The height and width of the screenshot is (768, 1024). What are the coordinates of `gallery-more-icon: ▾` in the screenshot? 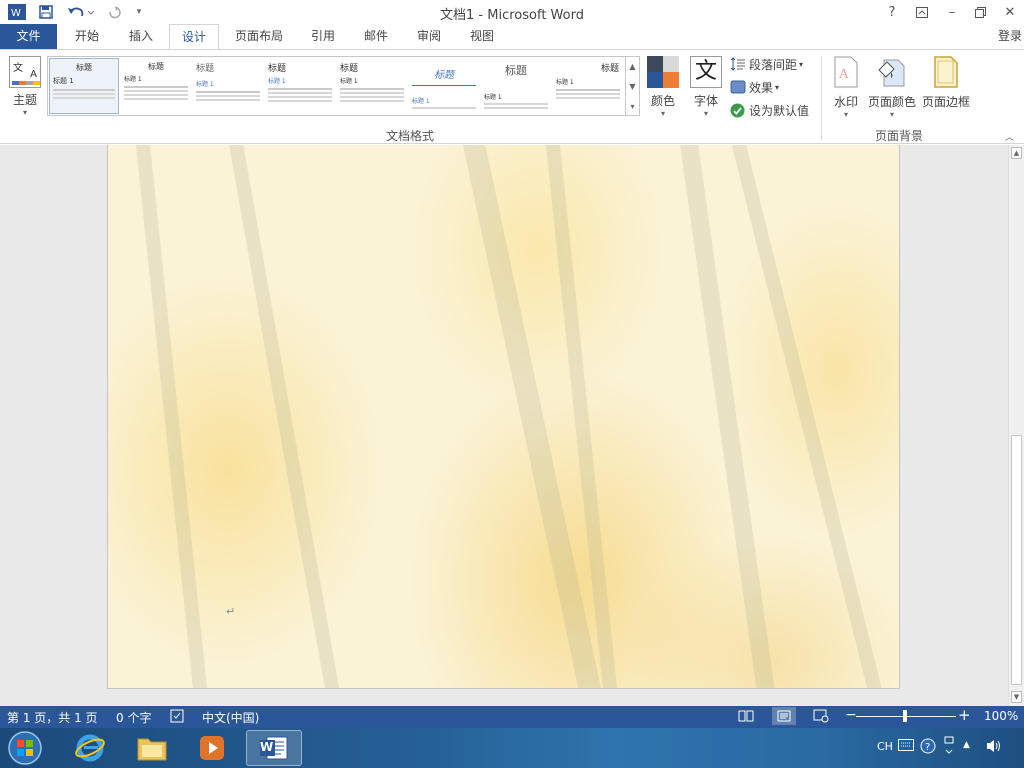 It's located at (632, 106).